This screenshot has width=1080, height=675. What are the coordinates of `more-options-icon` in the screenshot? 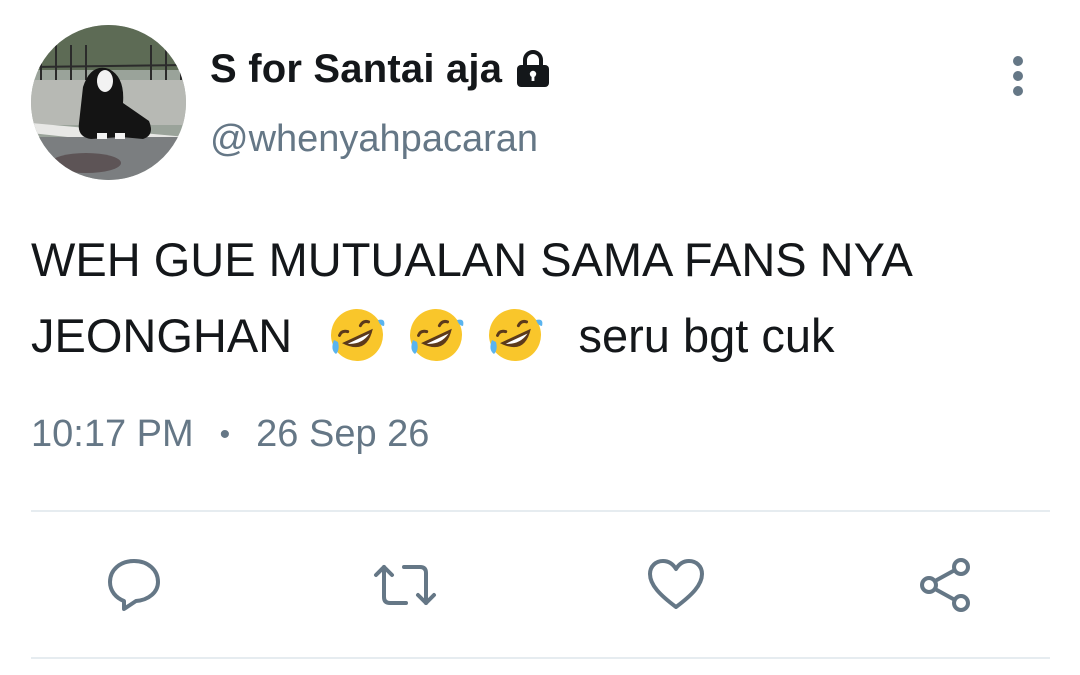 It's located at (1018, 76).